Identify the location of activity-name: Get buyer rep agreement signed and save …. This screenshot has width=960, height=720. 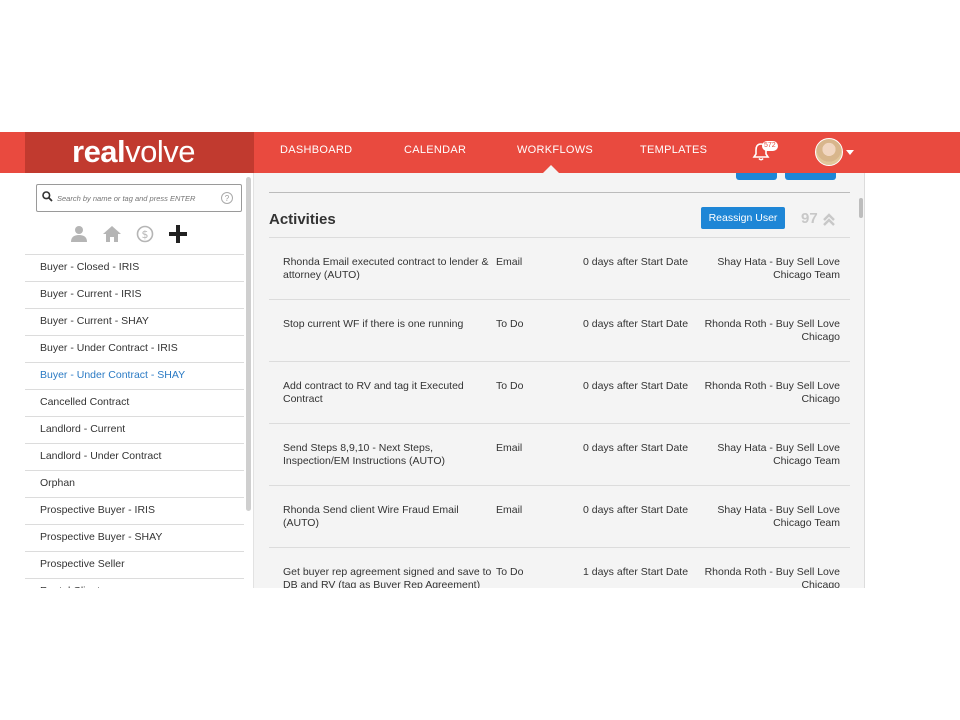
(387, 577).